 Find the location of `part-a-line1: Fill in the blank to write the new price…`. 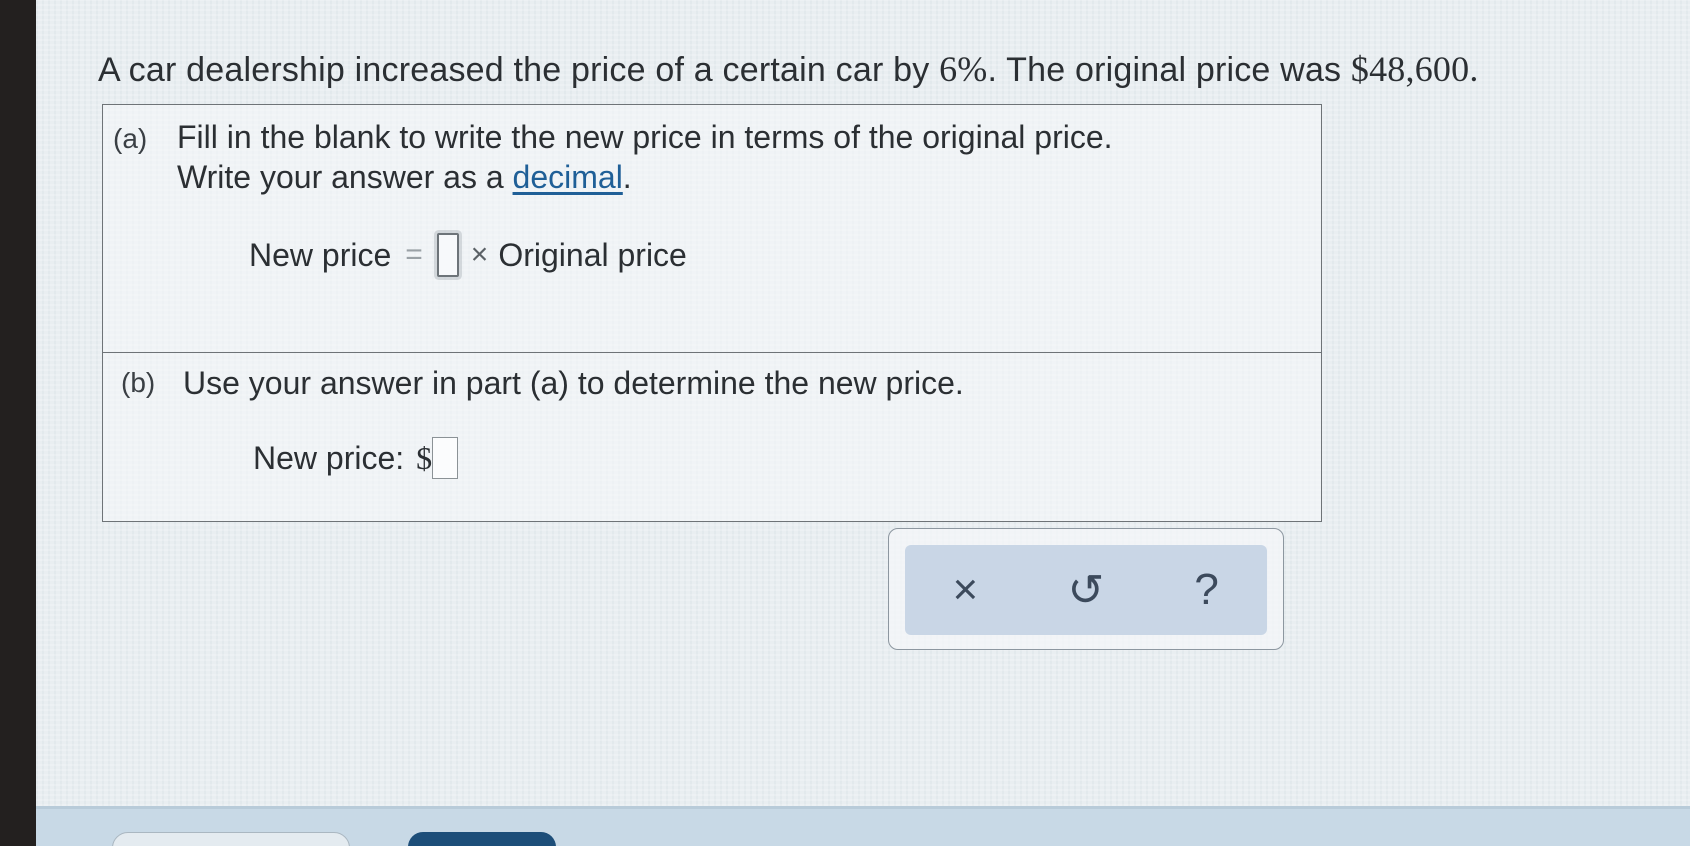

part-a-line1: Fill in the blank to write the new price… is located at coordinates (645, 137).